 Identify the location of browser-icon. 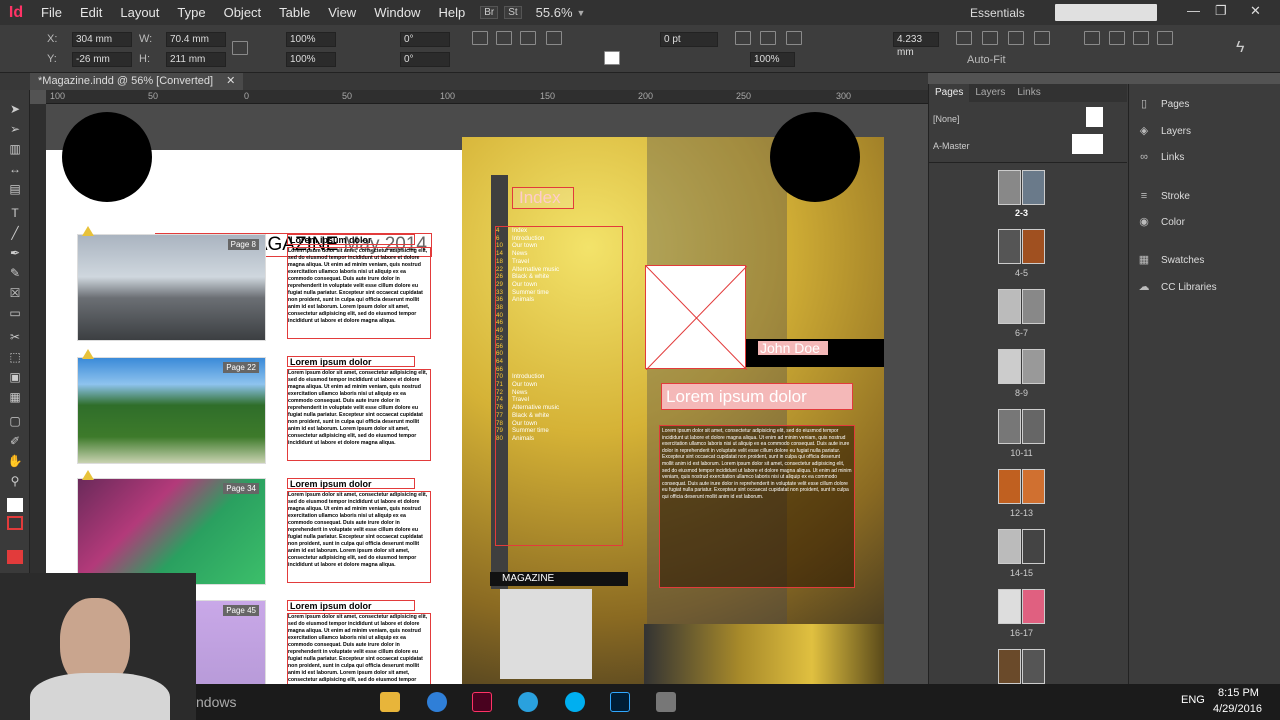
(437, 702).